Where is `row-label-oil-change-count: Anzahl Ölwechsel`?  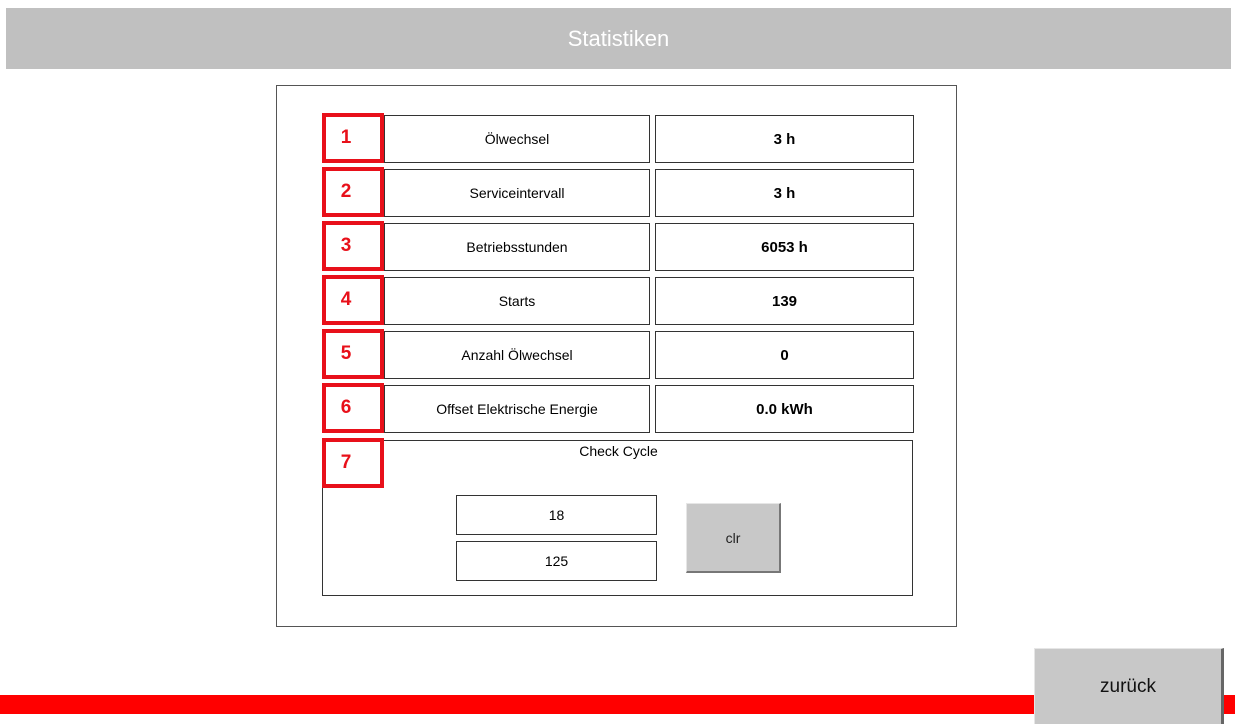
row-label-oil-change-count: Anzahl Ölwechsel is located at coordinates (517, 355).